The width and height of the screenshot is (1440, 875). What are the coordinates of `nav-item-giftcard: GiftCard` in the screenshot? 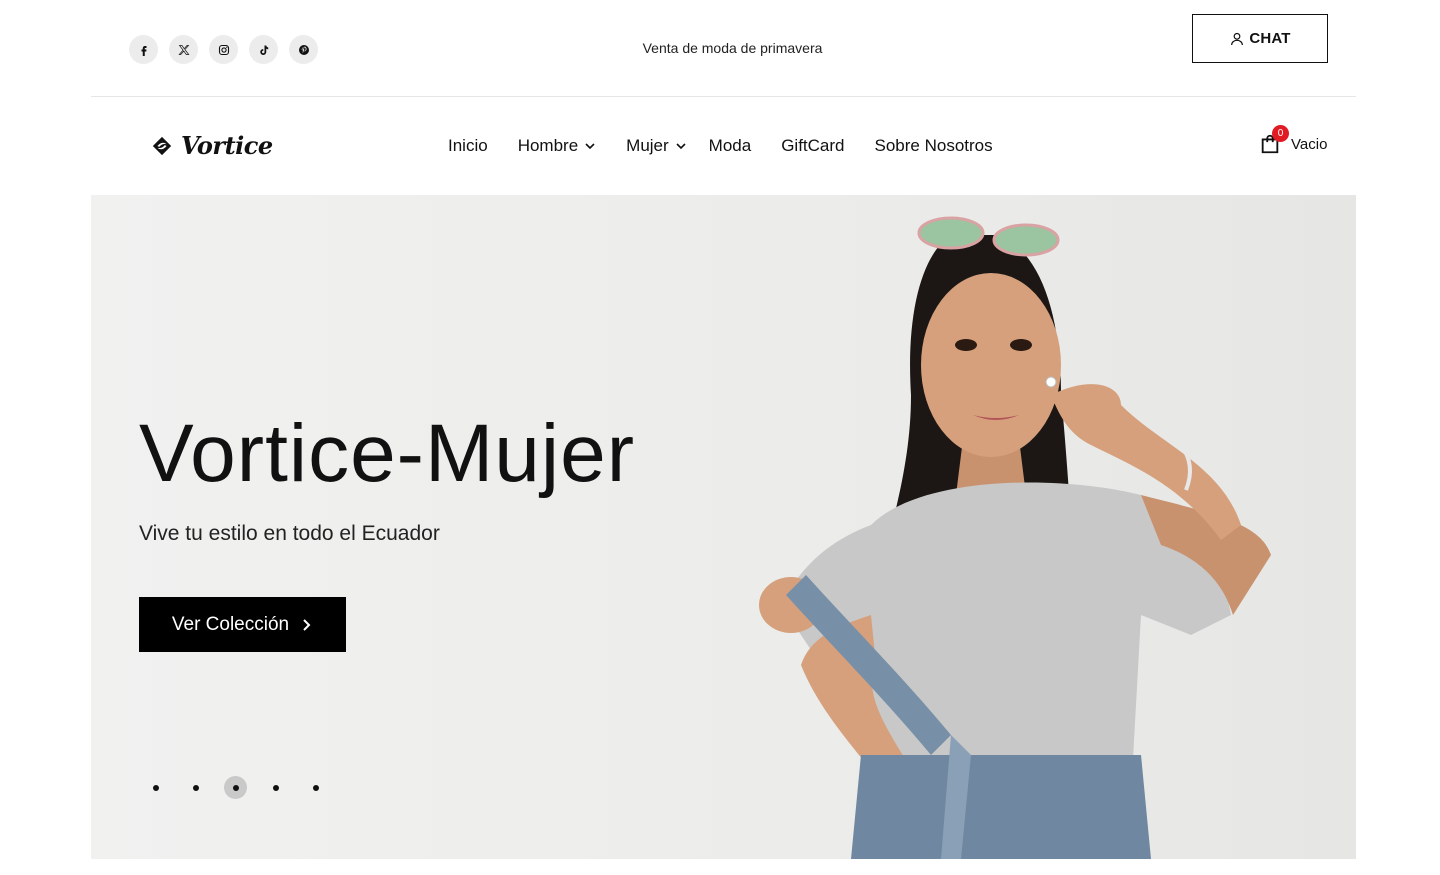 It's located at (812, 146).